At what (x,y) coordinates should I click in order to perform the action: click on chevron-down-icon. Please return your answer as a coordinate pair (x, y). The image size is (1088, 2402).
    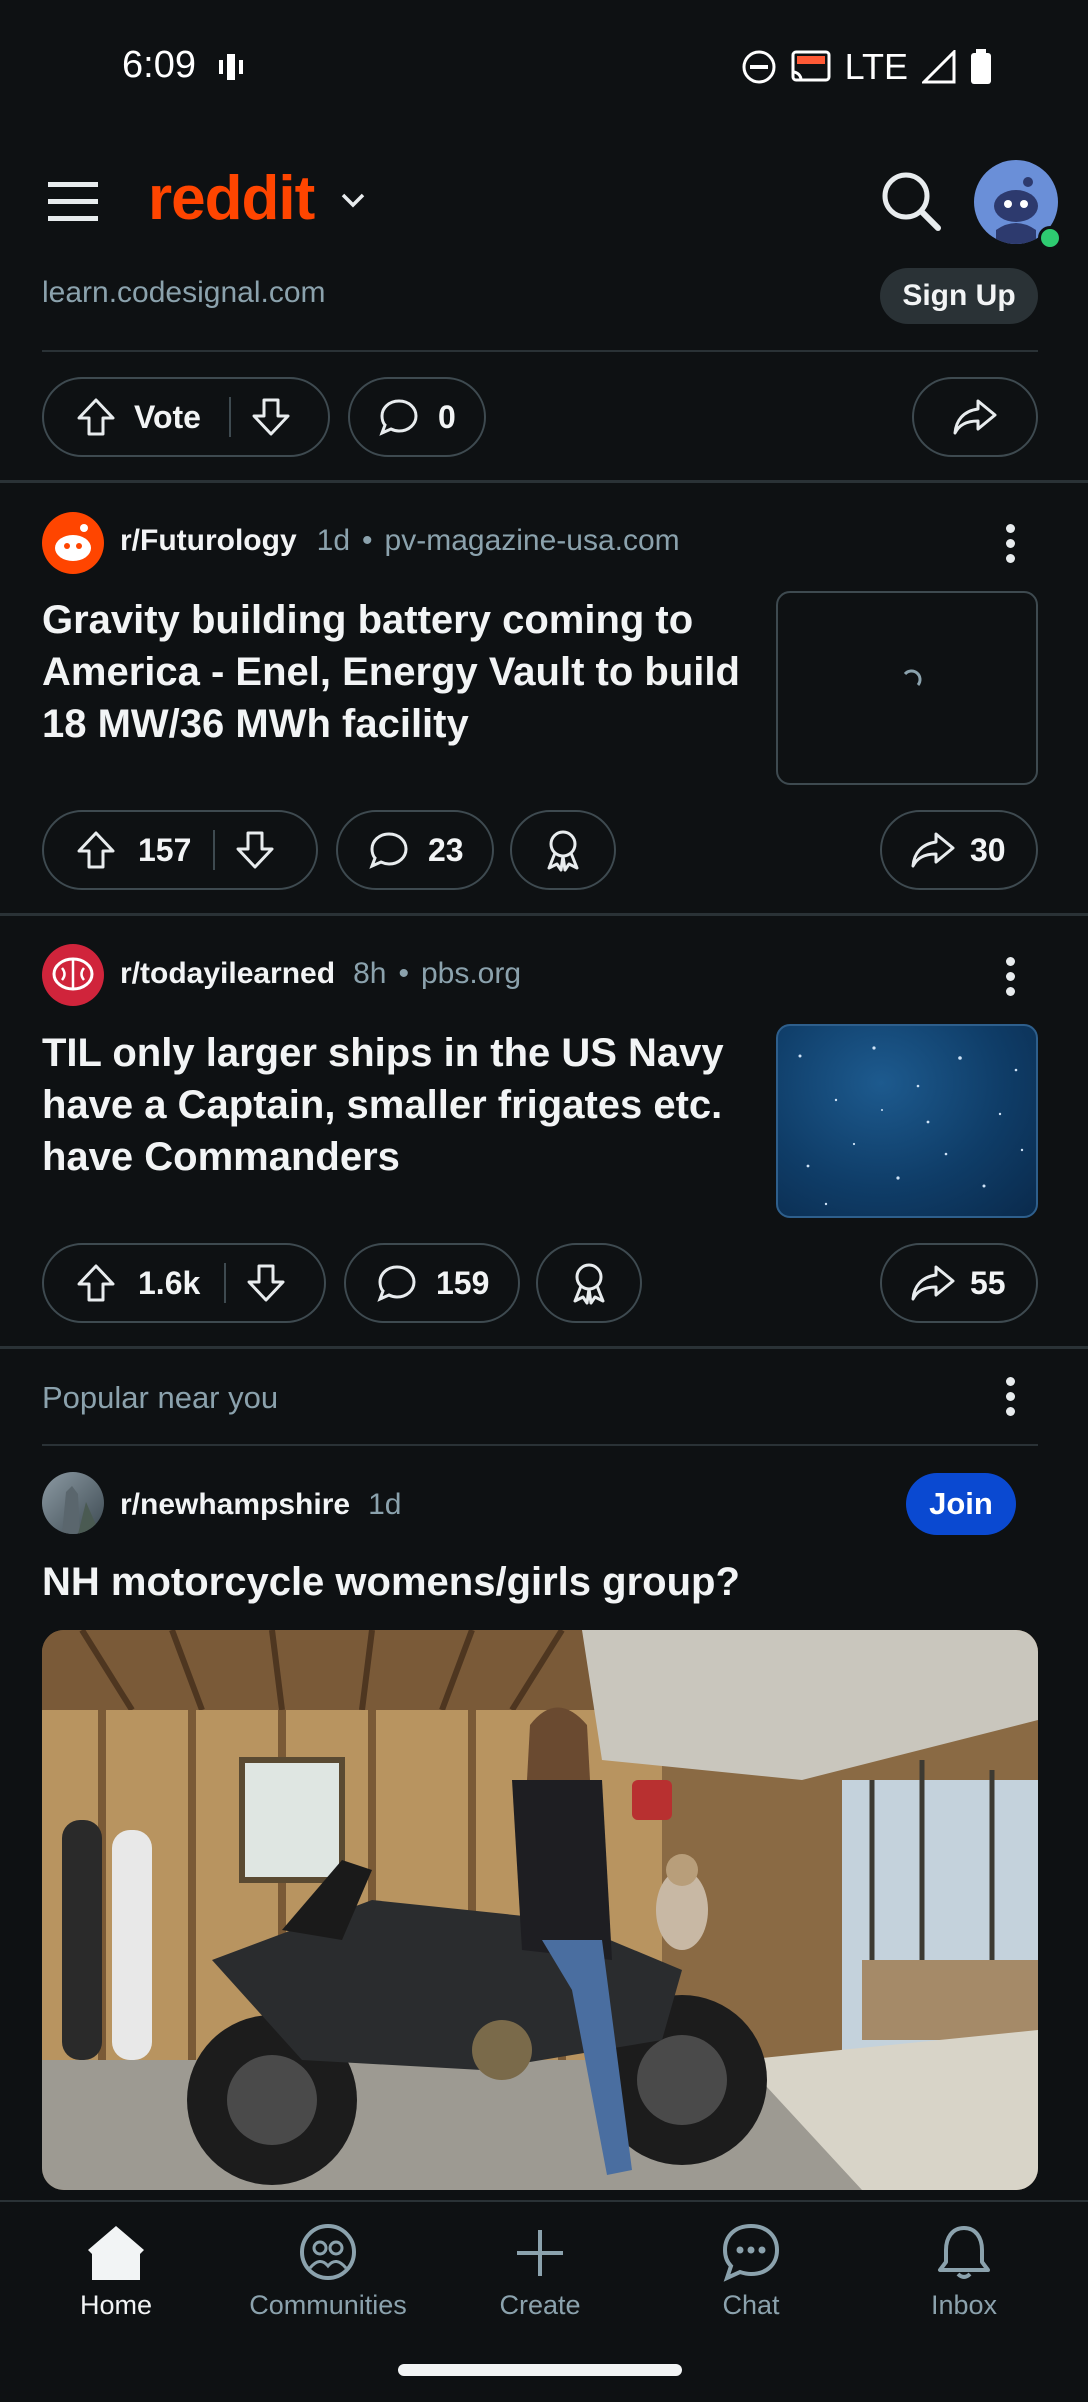
    Looking at the image, I should click on (353, 201).